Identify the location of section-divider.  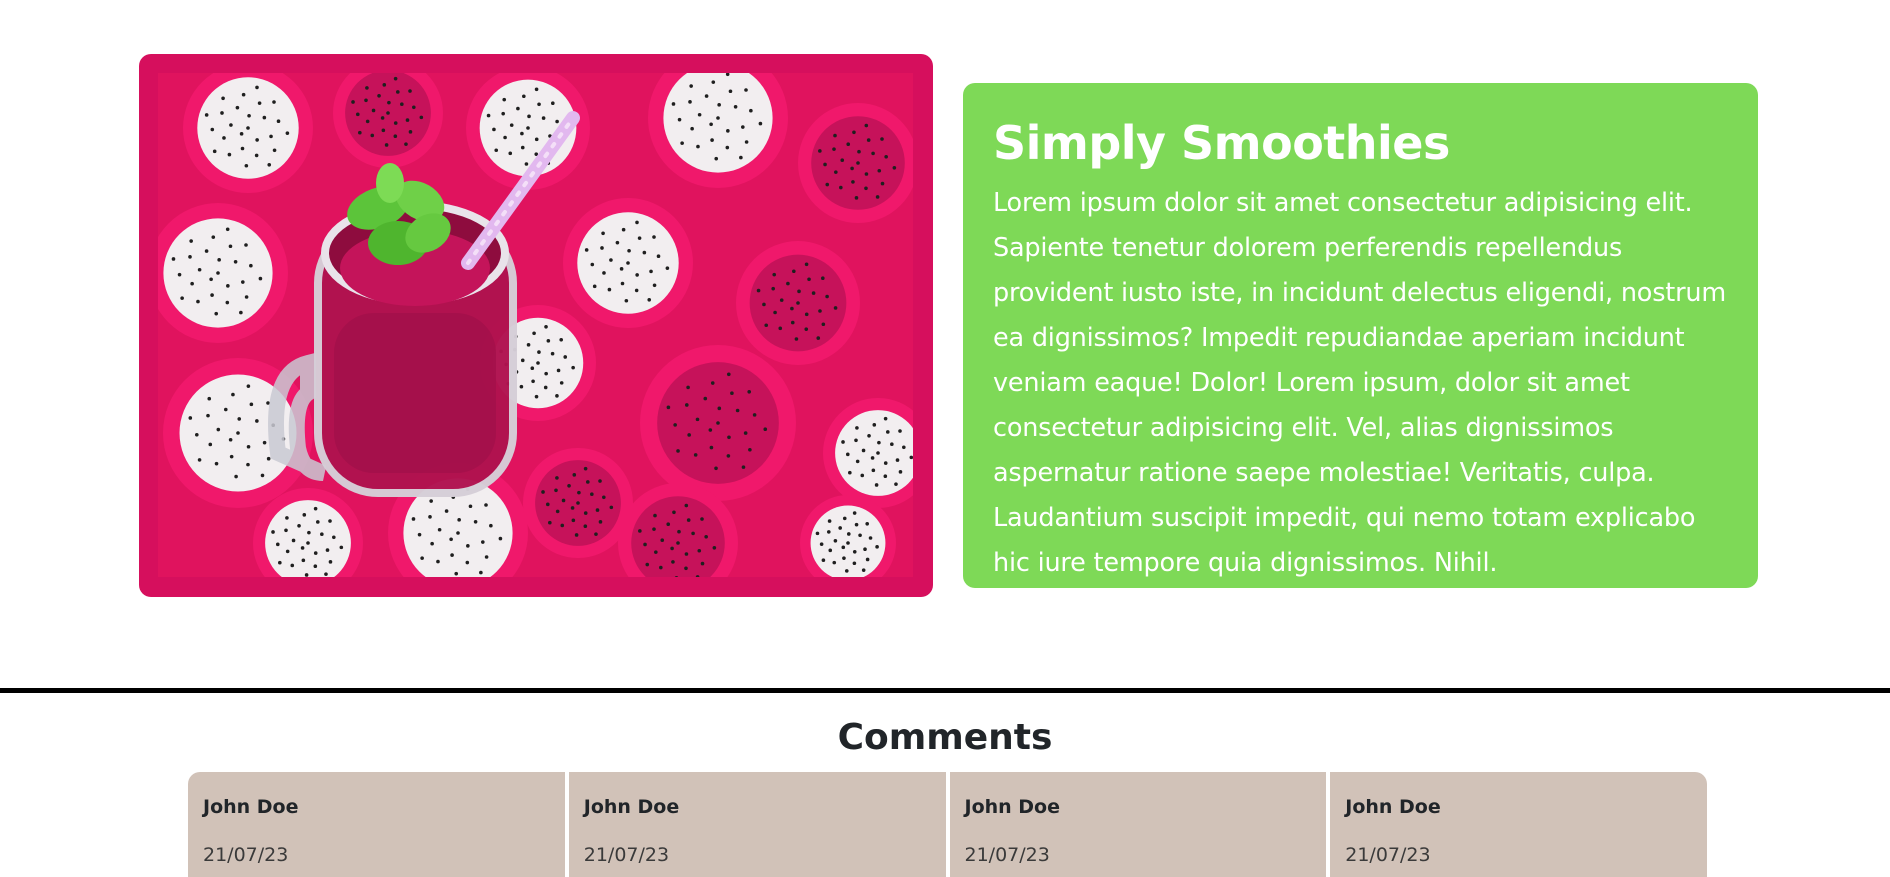
(945, 690).